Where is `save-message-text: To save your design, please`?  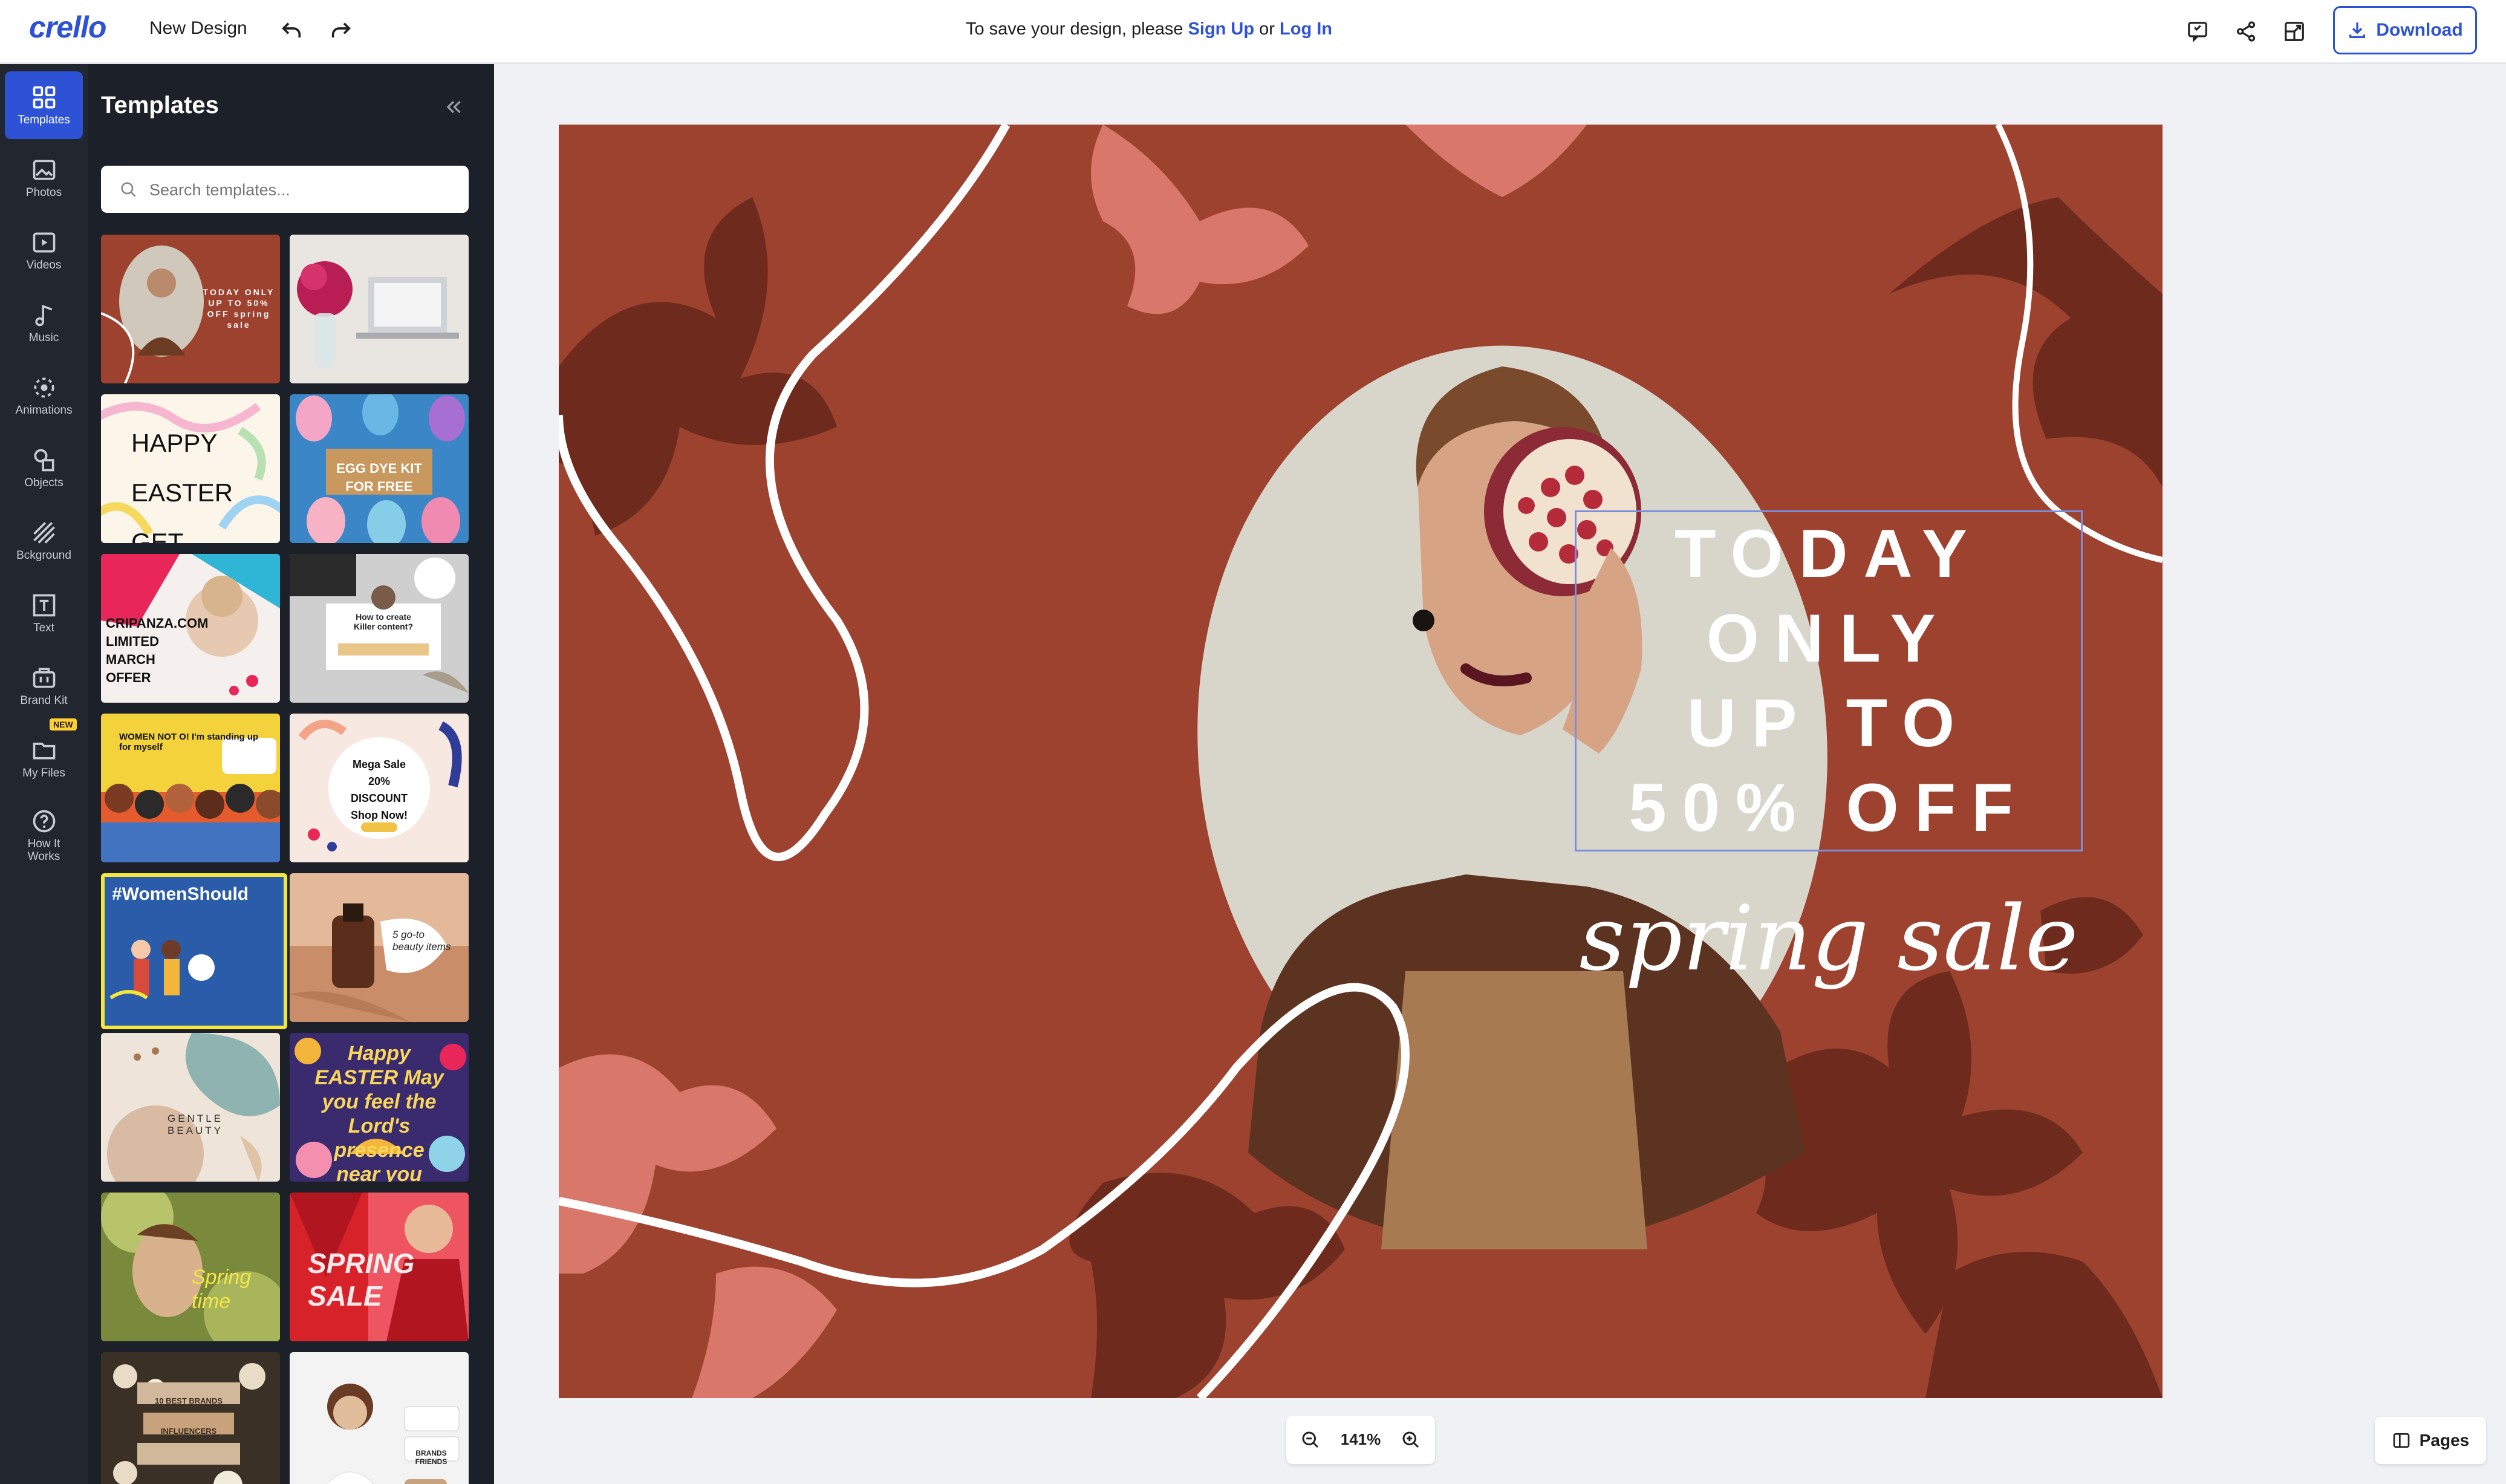
save-message-text: To save your design, please is located at coordinates (1074, 29).